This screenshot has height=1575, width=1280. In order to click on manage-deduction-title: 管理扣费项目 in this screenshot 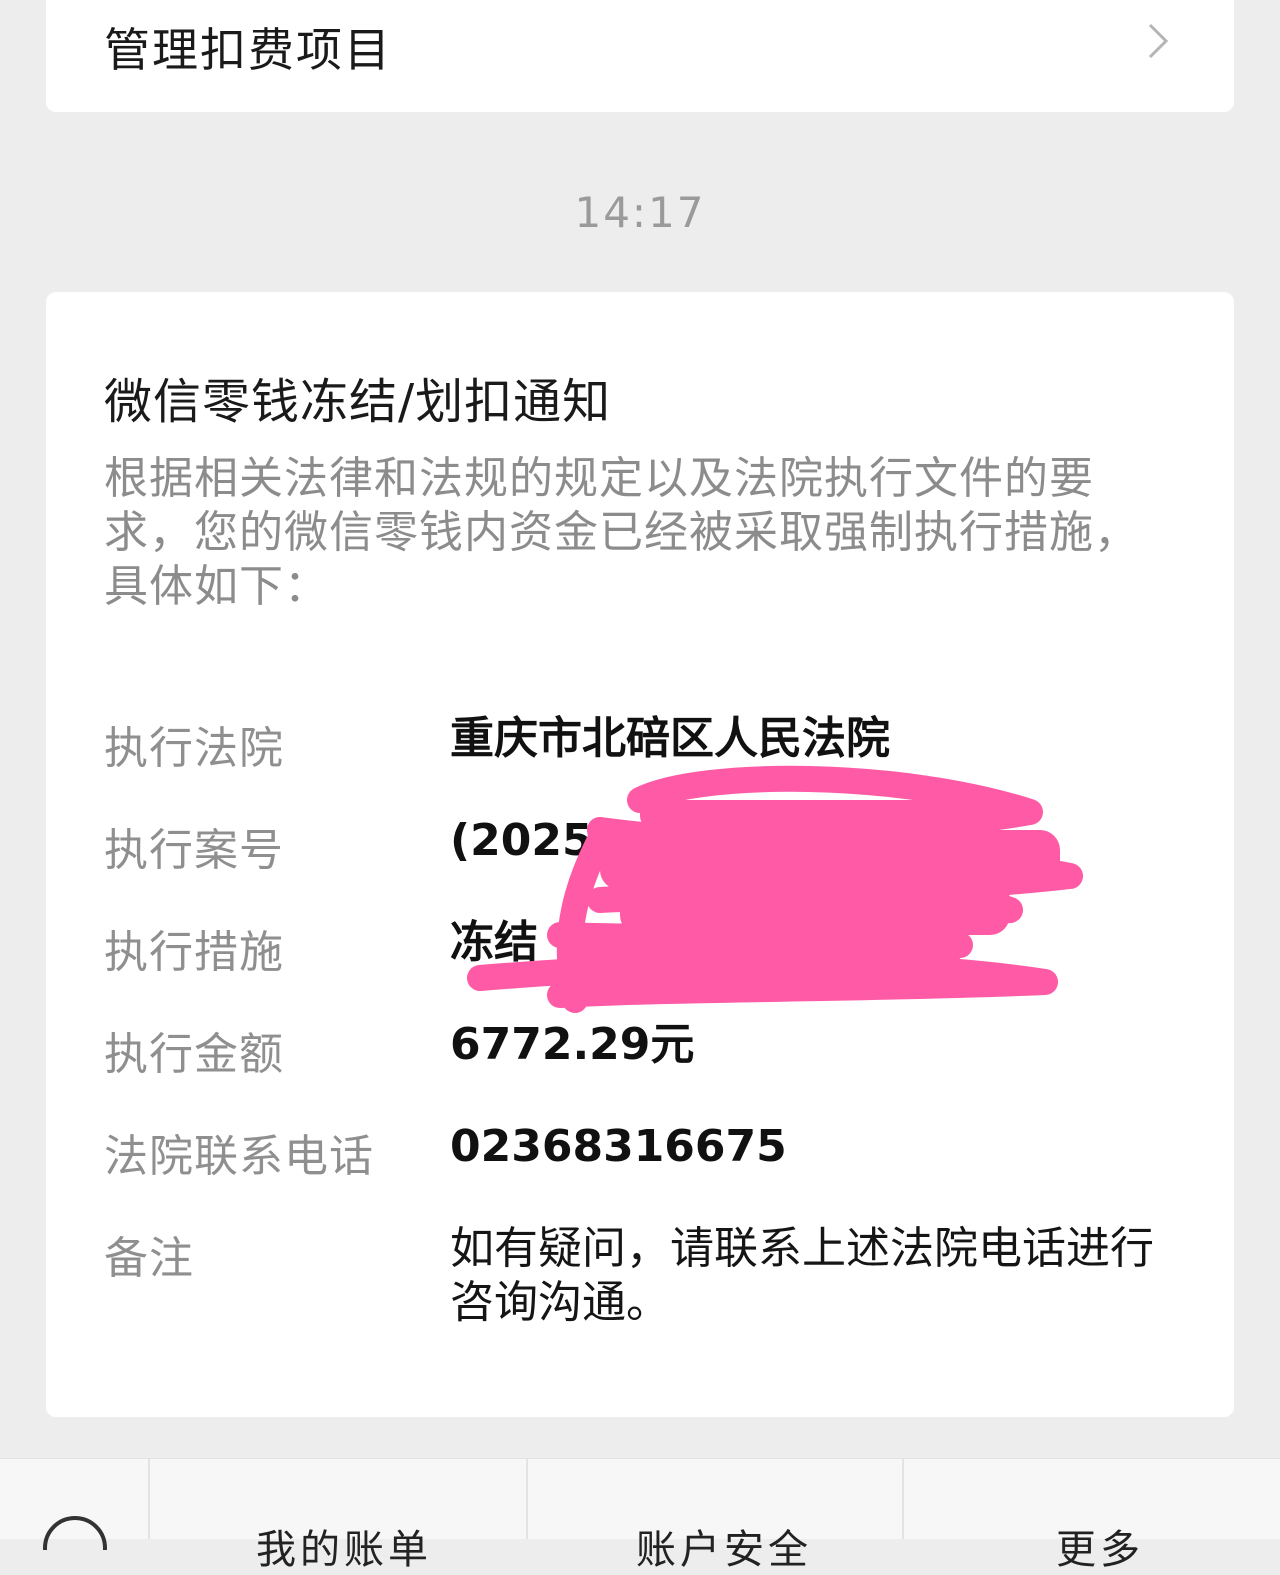, I will do `click(248, 50)`.